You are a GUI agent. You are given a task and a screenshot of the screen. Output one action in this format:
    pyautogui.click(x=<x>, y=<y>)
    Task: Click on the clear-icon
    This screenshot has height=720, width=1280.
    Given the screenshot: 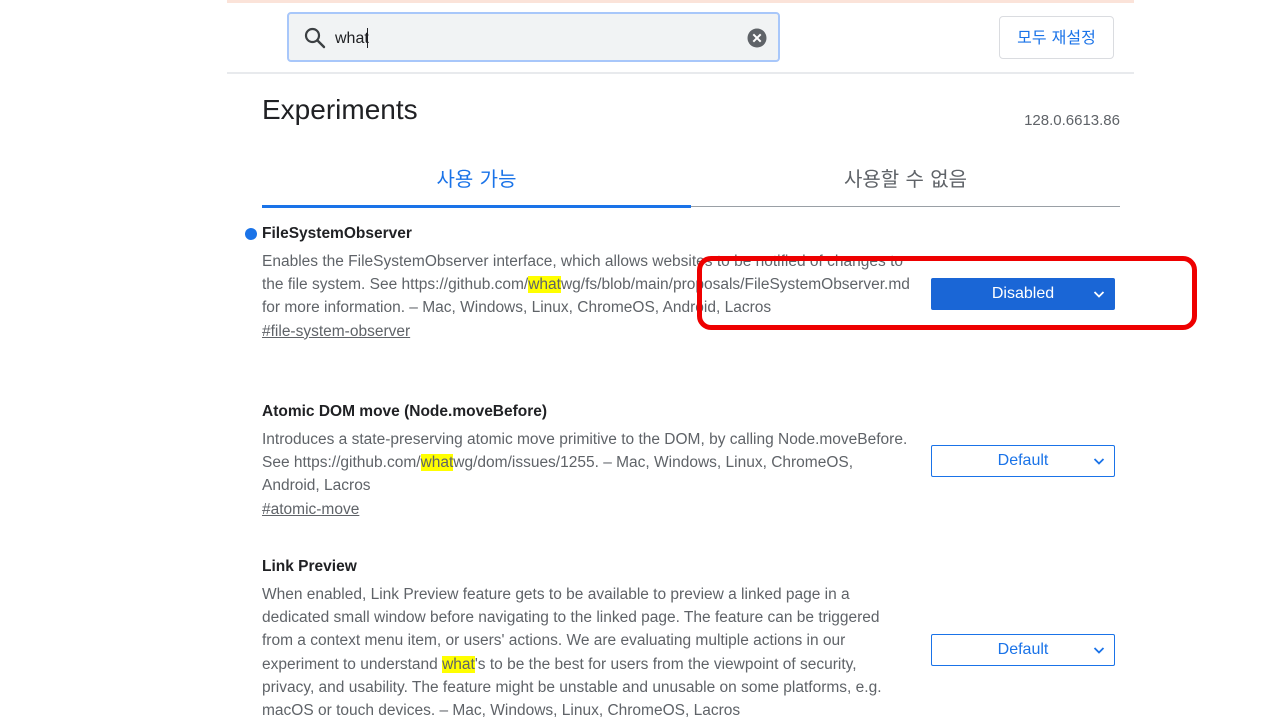 What is the action you would take?
    pyautogui.click(x=757, y=38)
    